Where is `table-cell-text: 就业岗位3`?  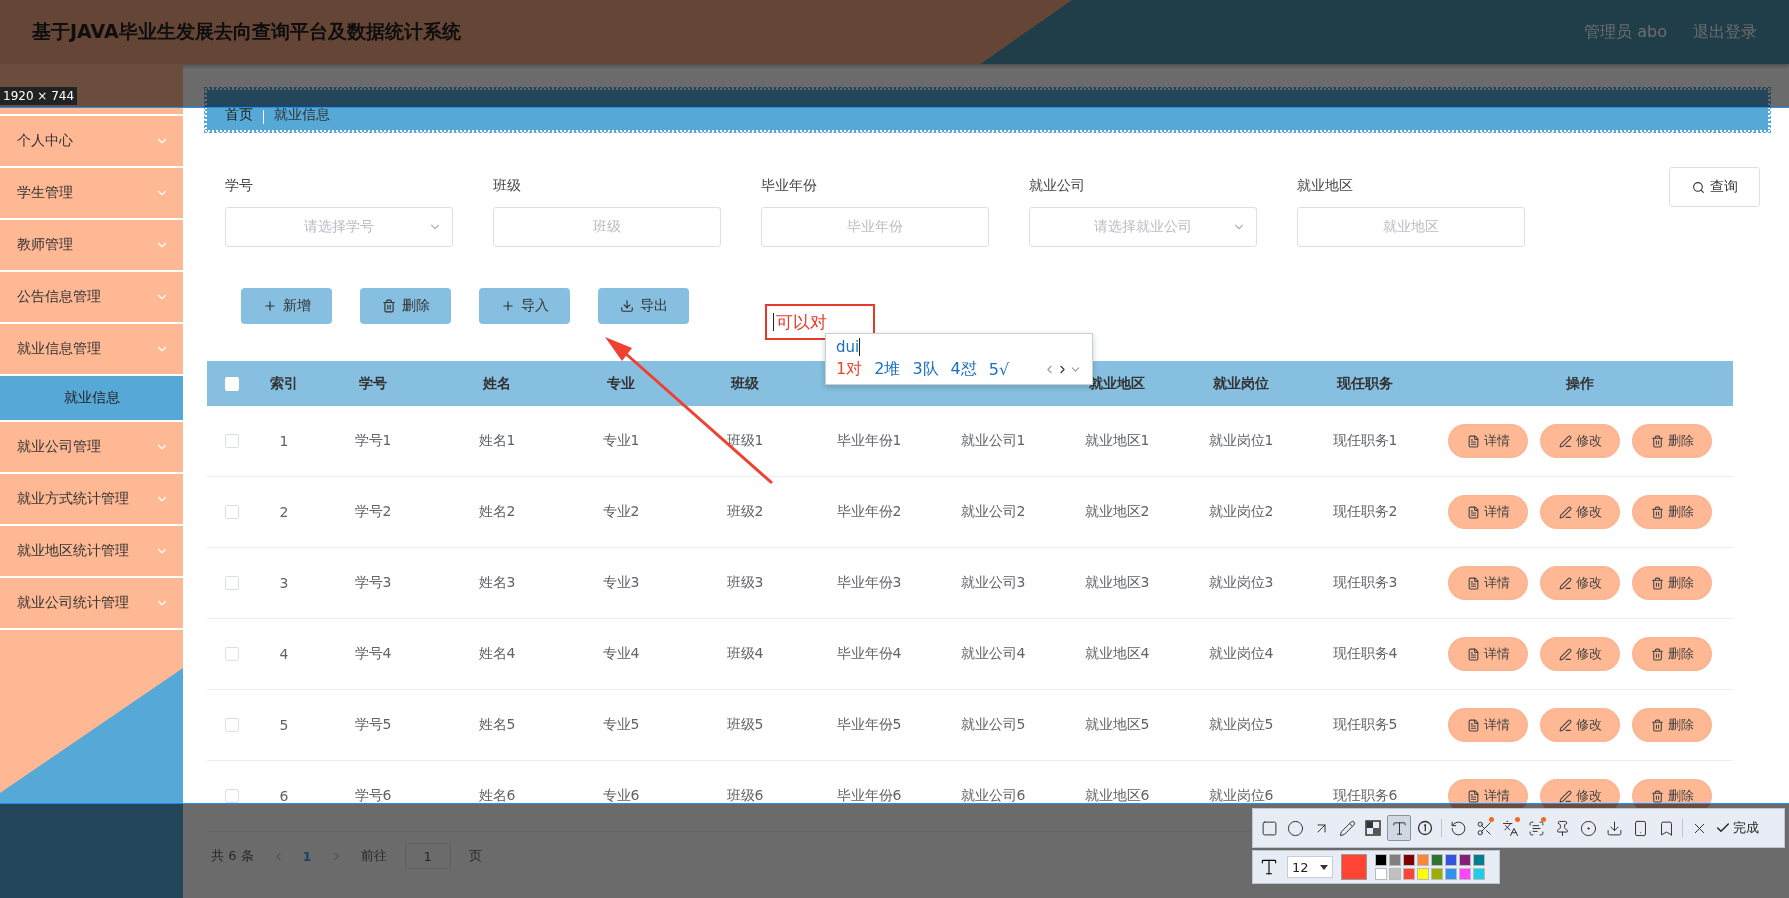
table-cell-text: 就业岗位3 is located at coordinates (1241, 583).